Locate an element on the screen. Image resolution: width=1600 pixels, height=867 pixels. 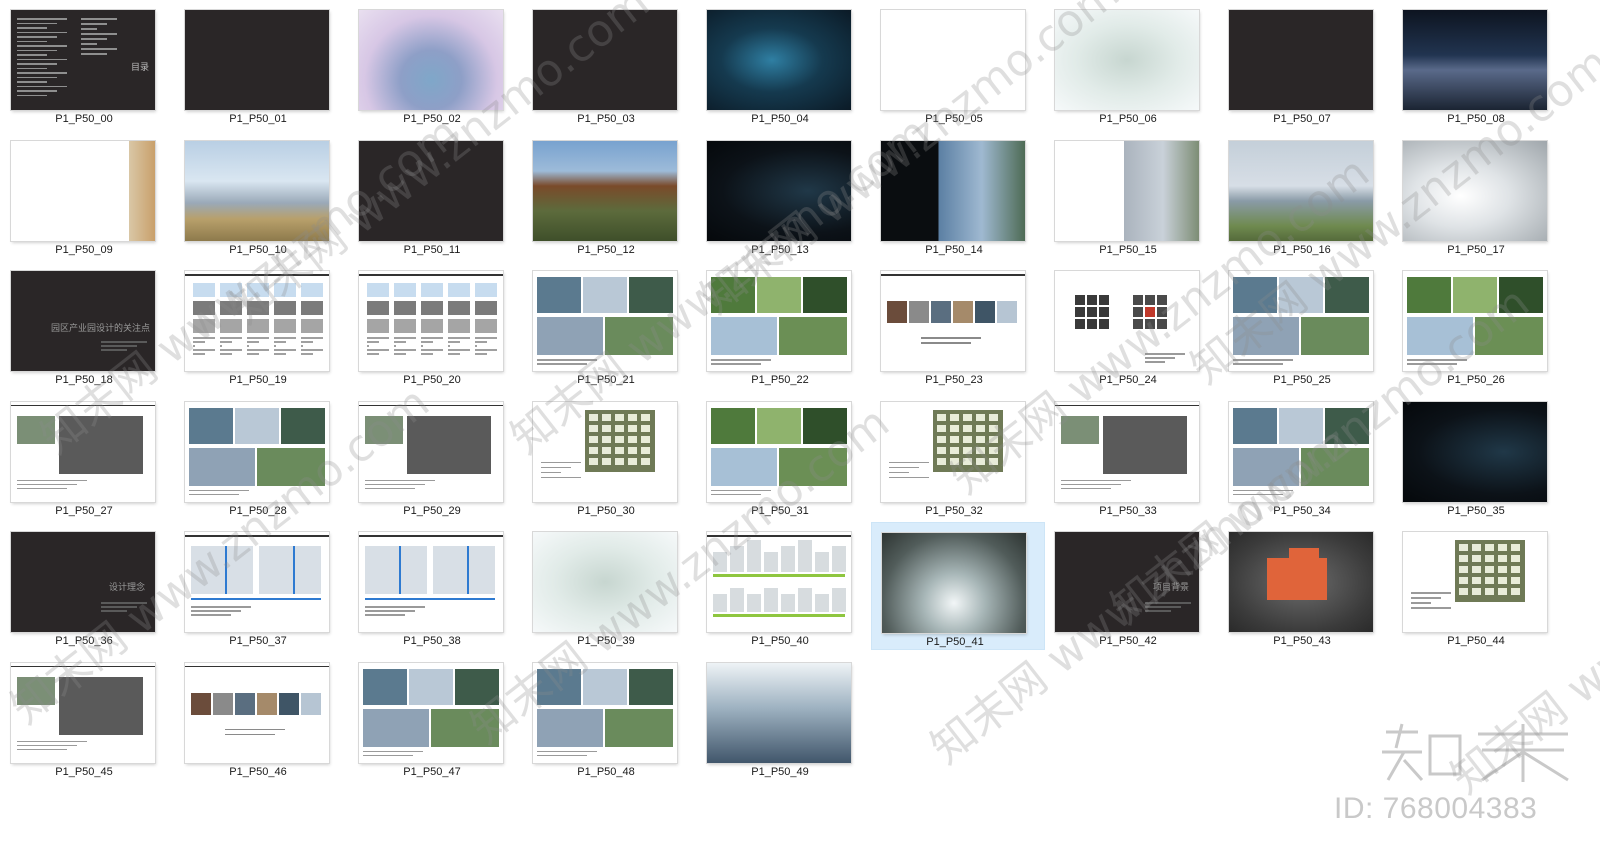
file-item: P1_P50_46 is located at coordinates (262, 717).